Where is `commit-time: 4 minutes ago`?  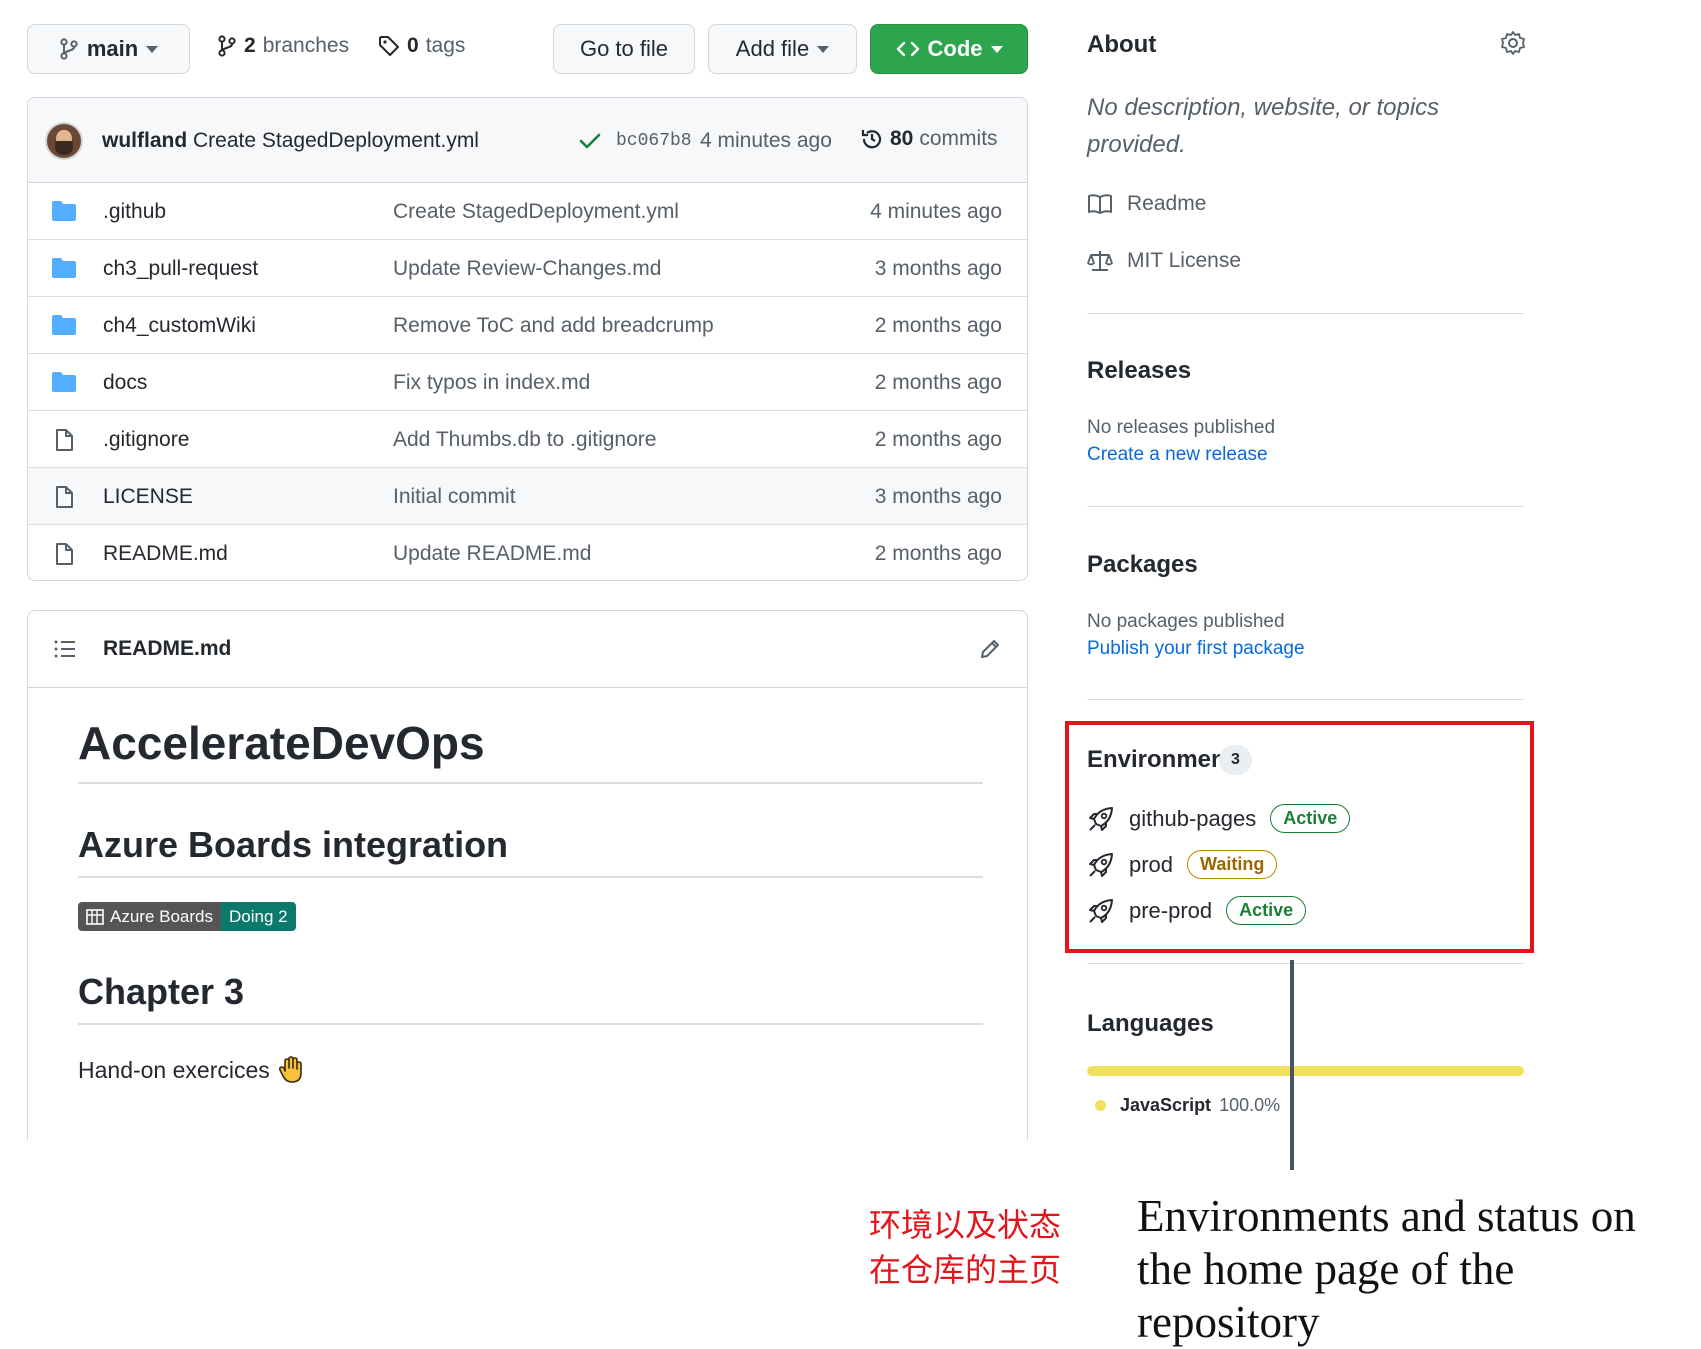 commit-time: 4 minutes ago is located at coordinates (766, 140).